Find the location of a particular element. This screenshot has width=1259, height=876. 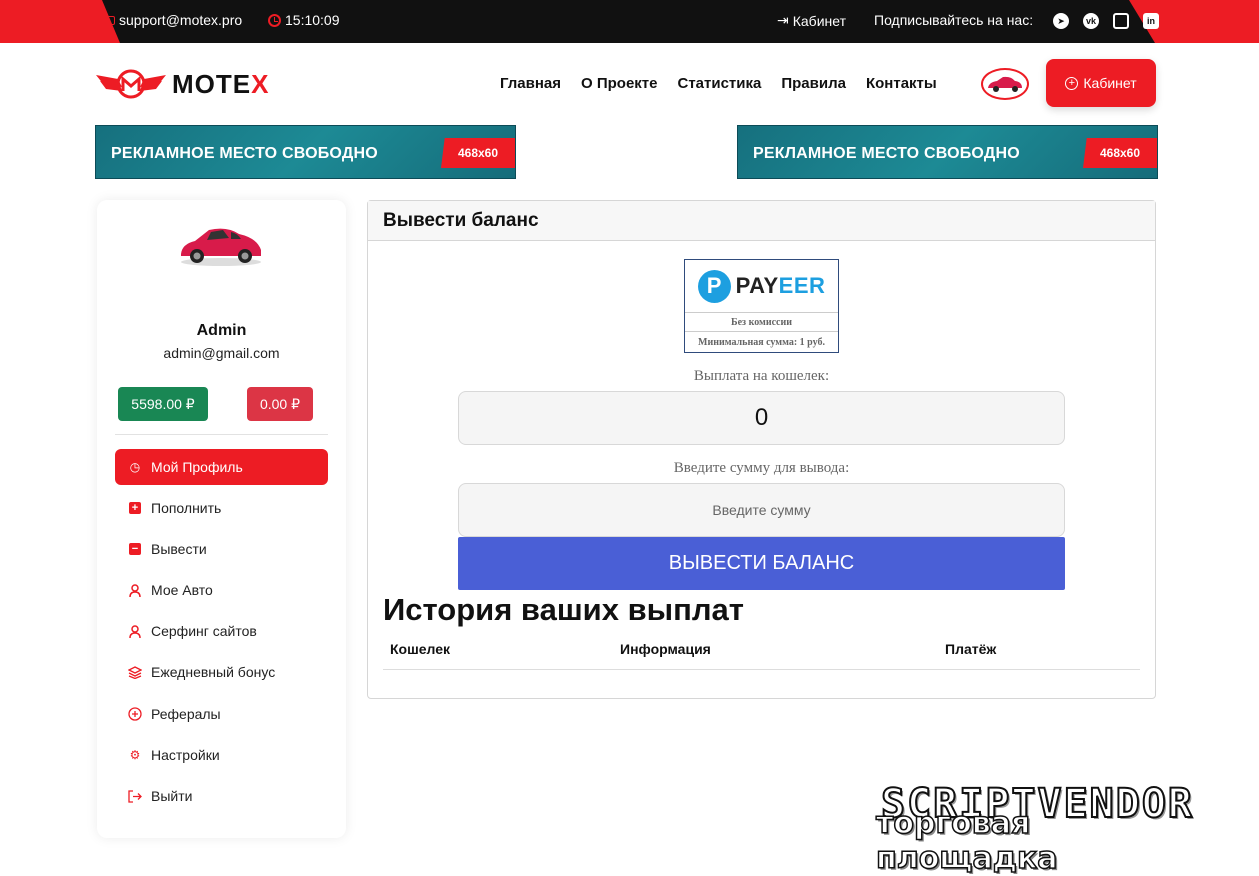

sidebar-item-label: Выйти is located at coordinates (172, 796).